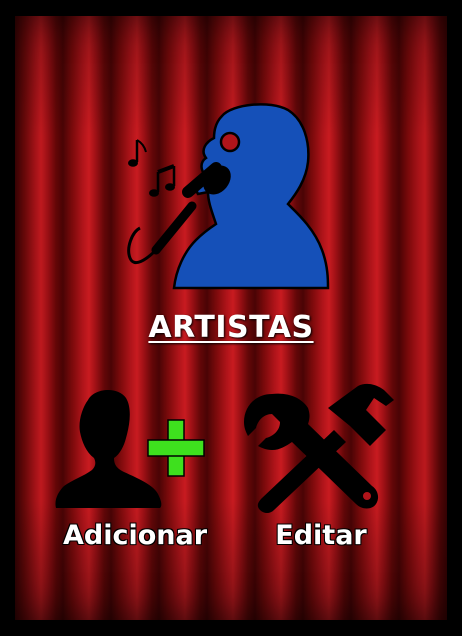  What do you see at coordinates (319, 448) in the screenshot?
I see `wrench-hammer-icon` at bounding box center [319, 448].